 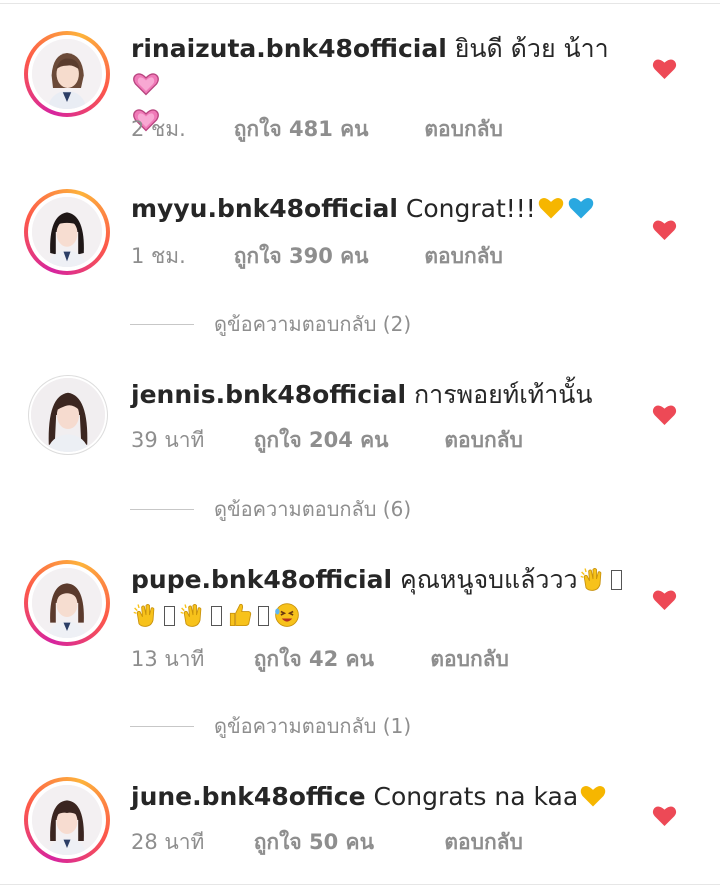 I want to click on view-replies-button: ดูข้อความตอบกลับ (2), so click(x=270, y=324).